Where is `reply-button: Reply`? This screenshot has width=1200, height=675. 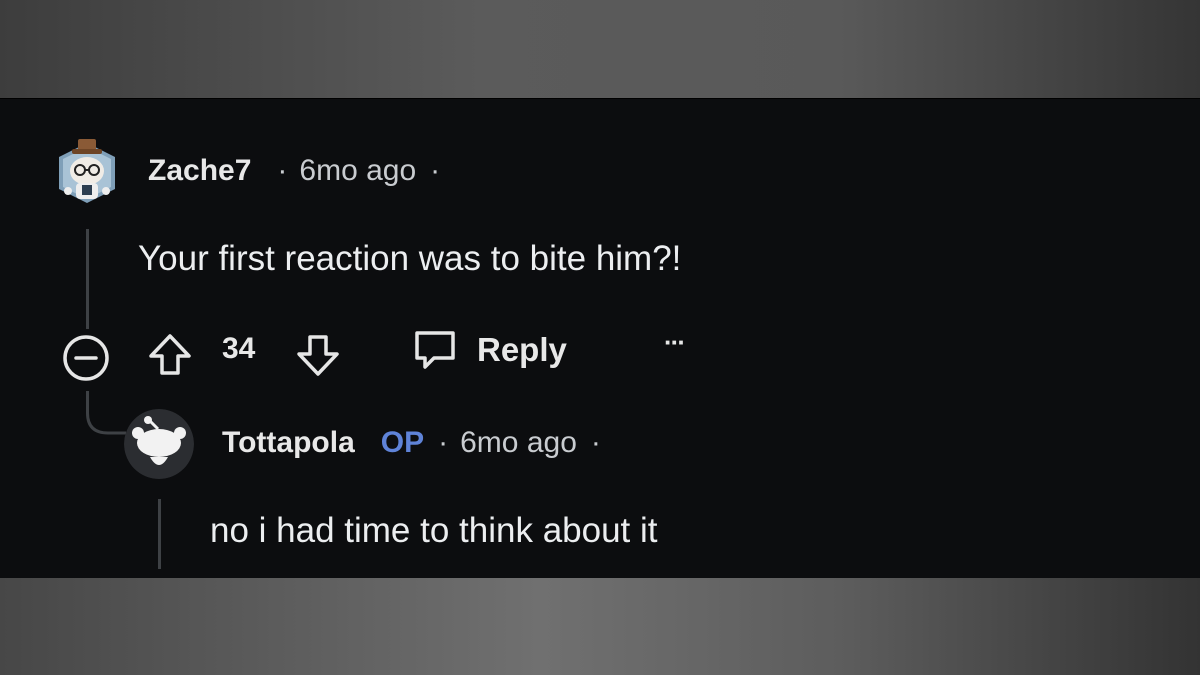 reply-button: Reply is located at coordinates (488, 350).